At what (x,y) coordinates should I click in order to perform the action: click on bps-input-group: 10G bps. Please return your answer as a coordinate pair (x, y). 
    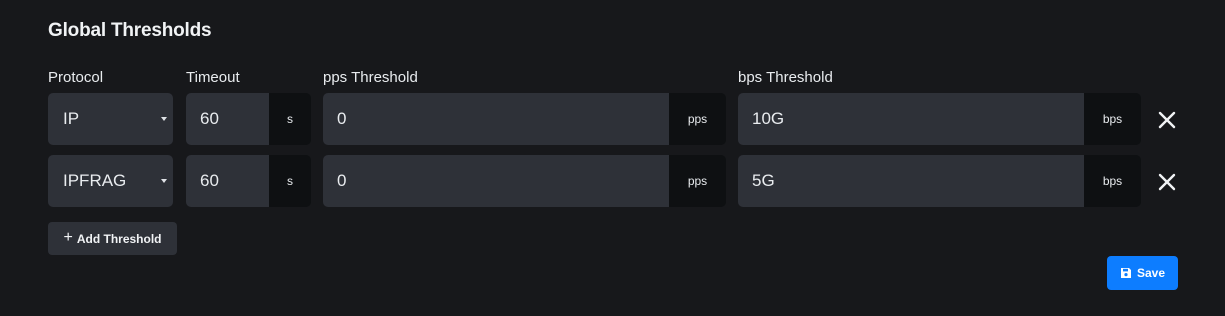
    Looking at the image, I should click on (939, 119).